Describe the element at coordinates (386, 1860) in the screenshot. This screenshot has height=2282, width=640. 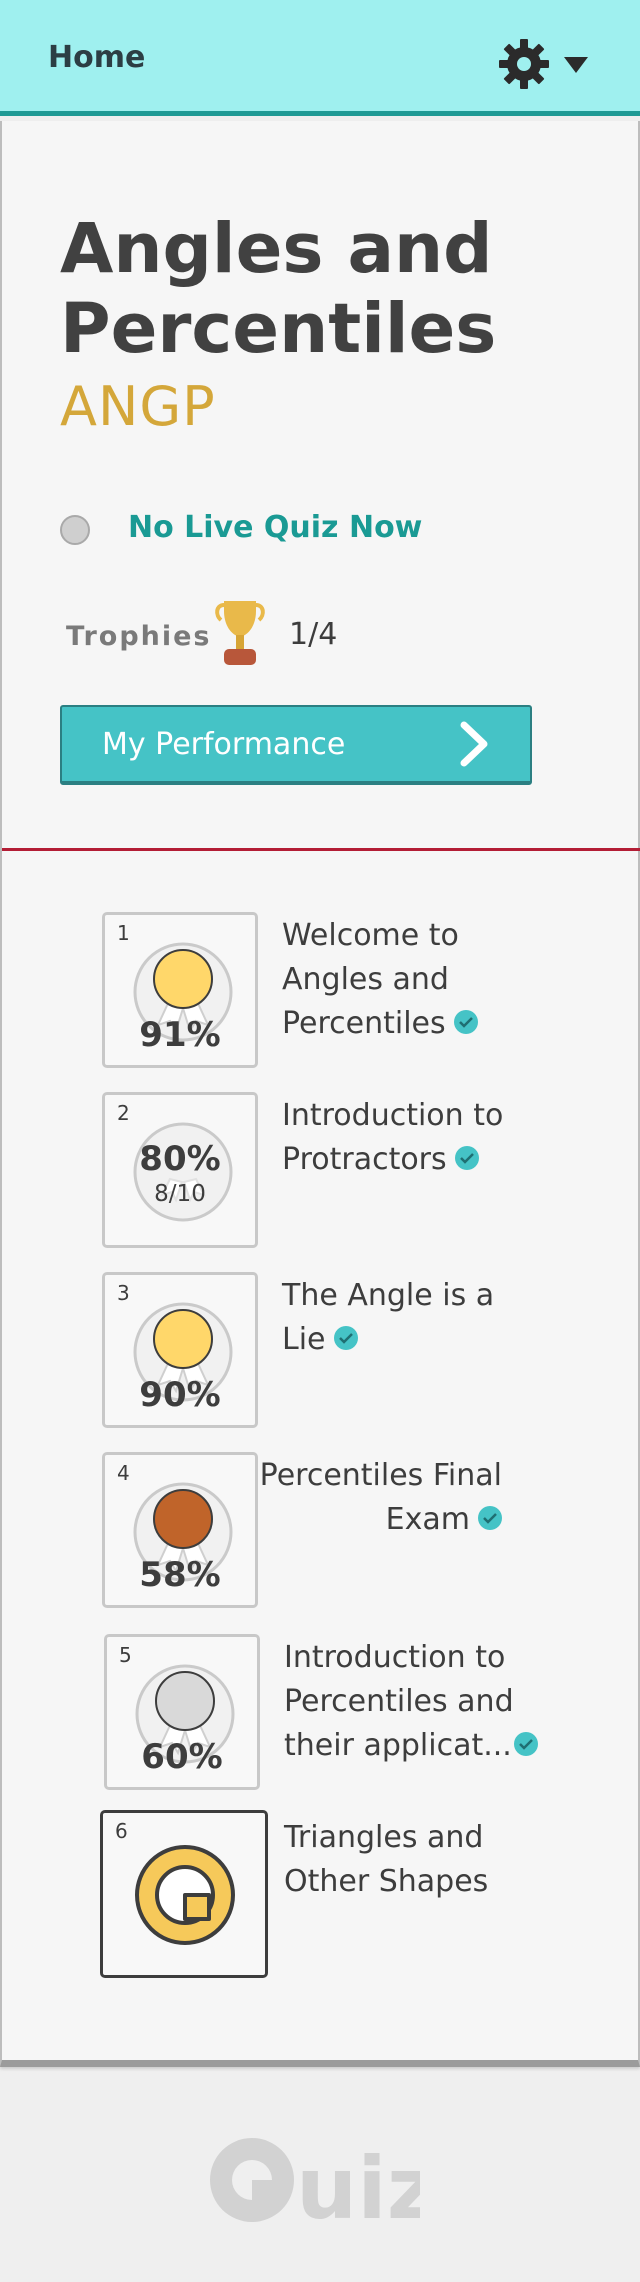
I see `lesson-title-6: Triangles and Other Shapes` at that location.